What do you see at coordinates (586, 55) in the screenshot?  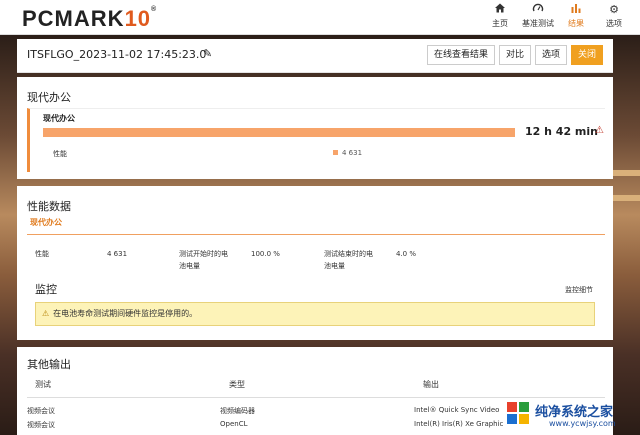 I see `close-button: 关闭` at bounding box center [586, 55].